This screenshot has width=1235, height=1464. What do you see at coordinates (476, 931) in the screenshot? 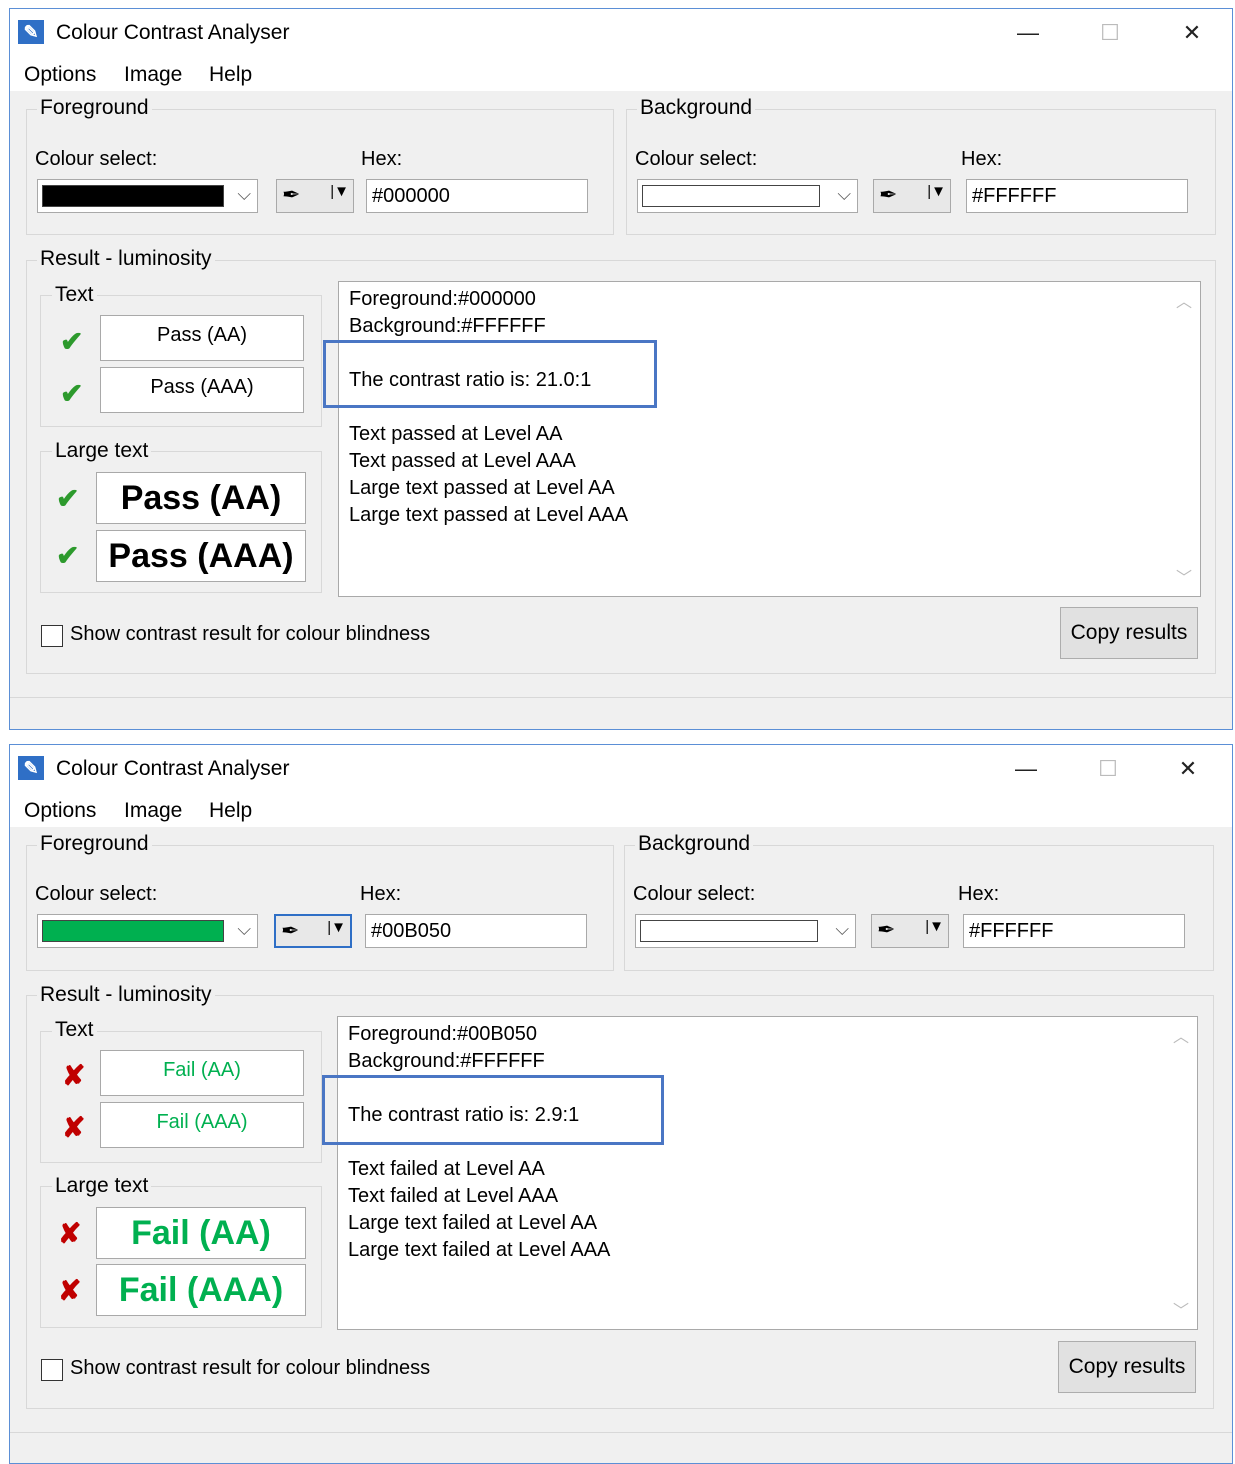
I see `fg-hex-input: #00B050` at bounding box center [476, 931].